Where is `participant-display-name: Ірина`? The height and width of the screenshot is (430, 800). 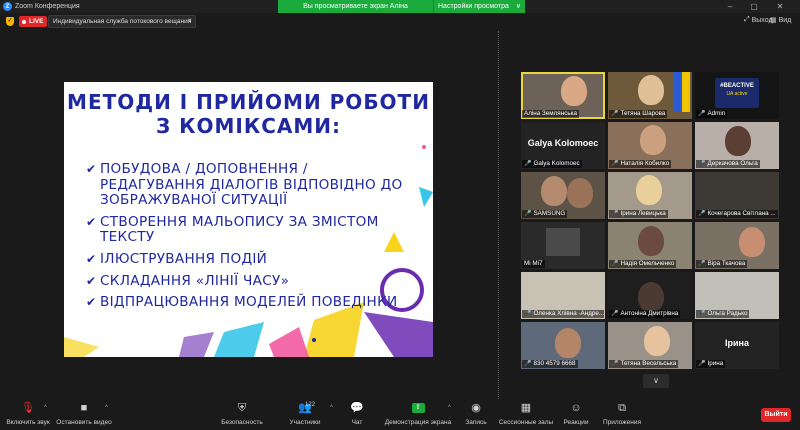
participant-display-name: Ірина is located at coordinates (737, 343).